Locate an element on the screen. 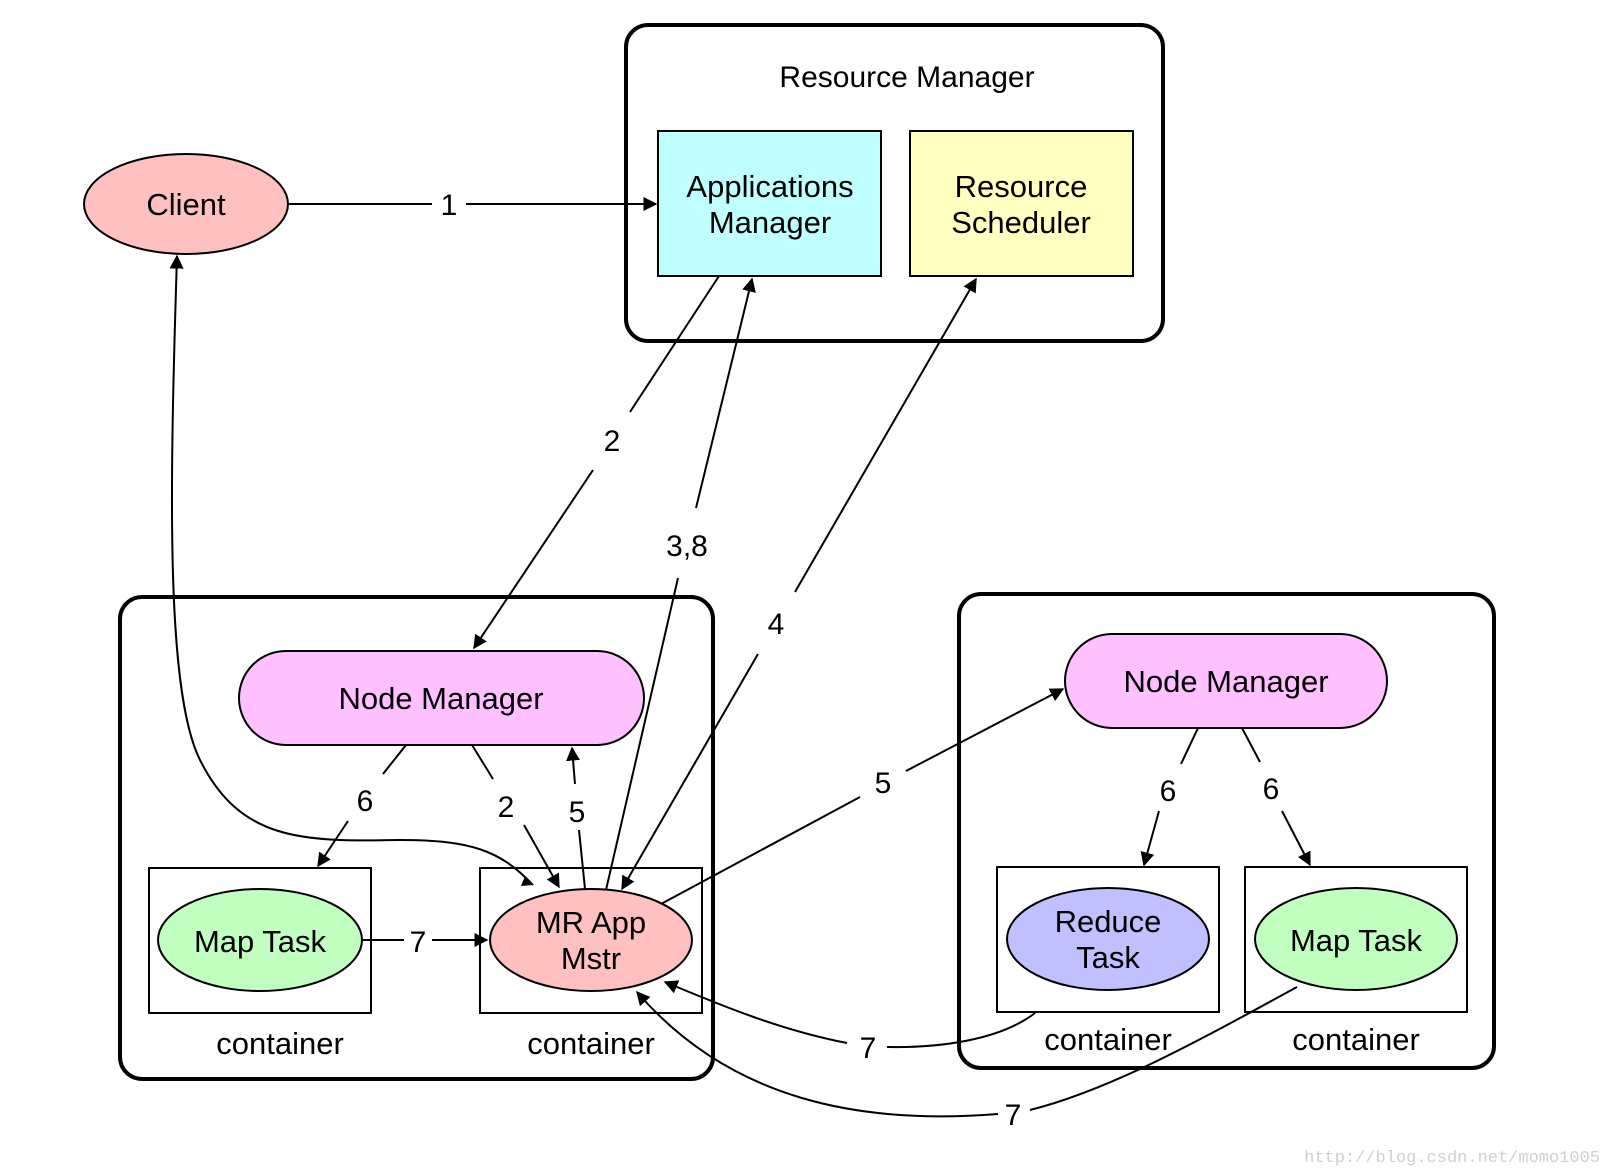 The width and height of the screenshot is (1606, 1172). mr-app-master-label-line1: MR App is located at coordinates (591, 922).